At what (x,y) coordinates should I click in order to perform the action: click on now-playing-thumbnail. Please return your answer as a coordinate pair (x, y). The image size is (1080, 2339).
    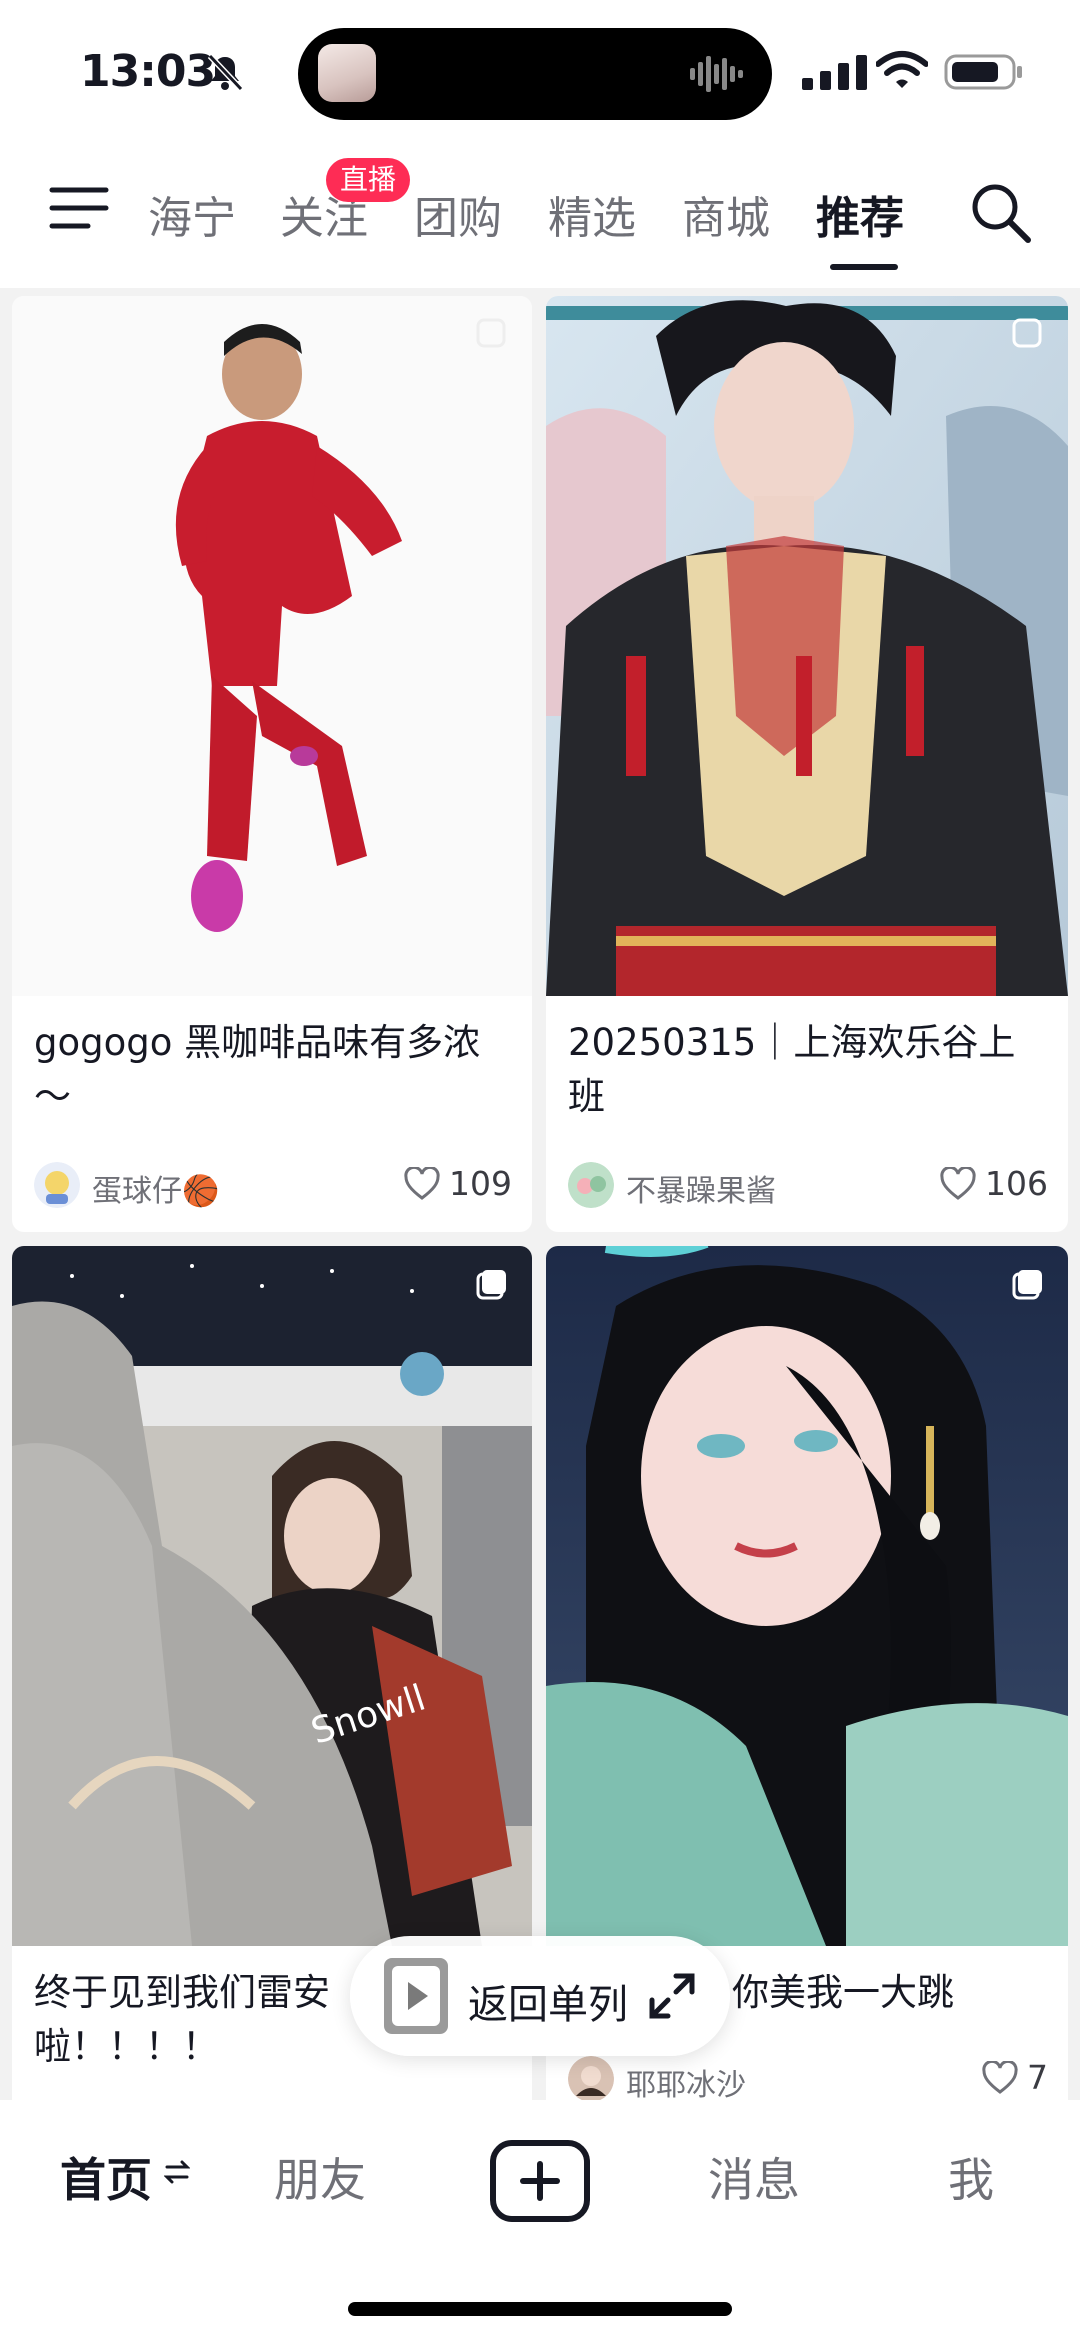
    Looking at the image, I should click on (347, 73).